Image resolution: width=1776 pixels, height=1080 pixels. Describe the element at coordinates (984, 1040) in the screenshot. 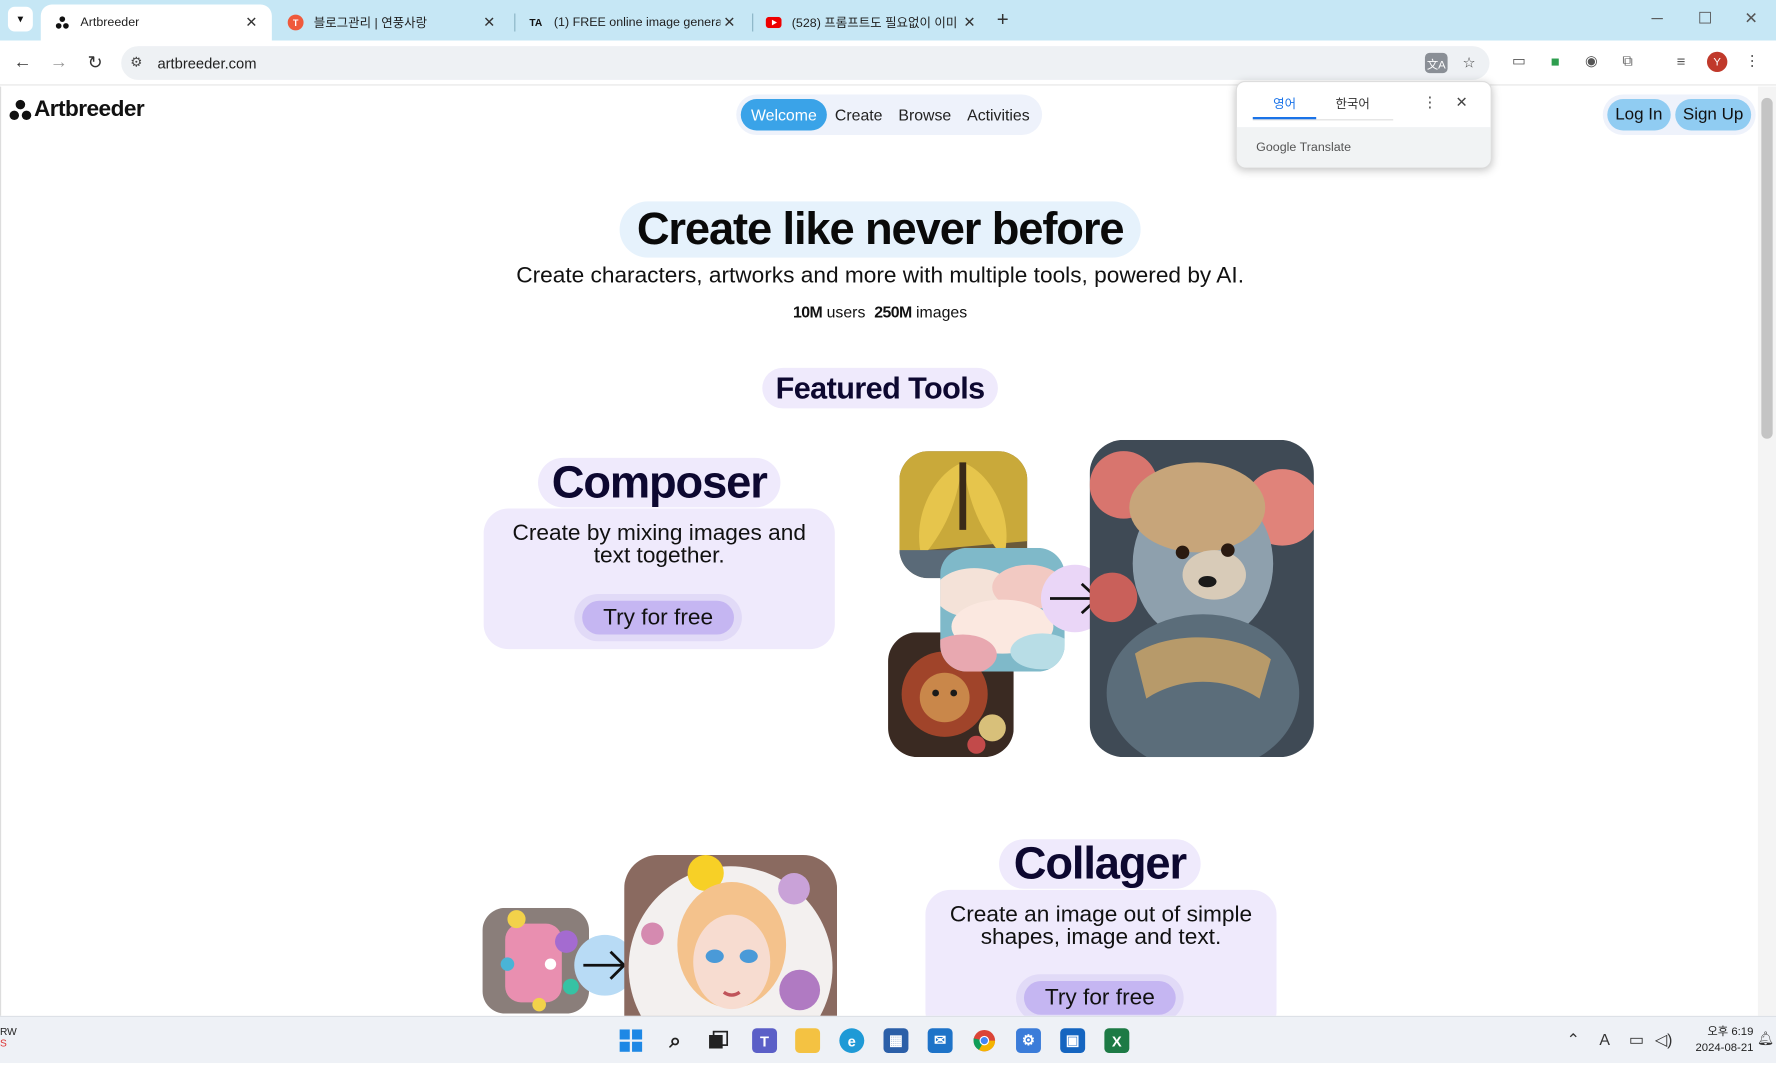

I see `chrome-icon` at that location.